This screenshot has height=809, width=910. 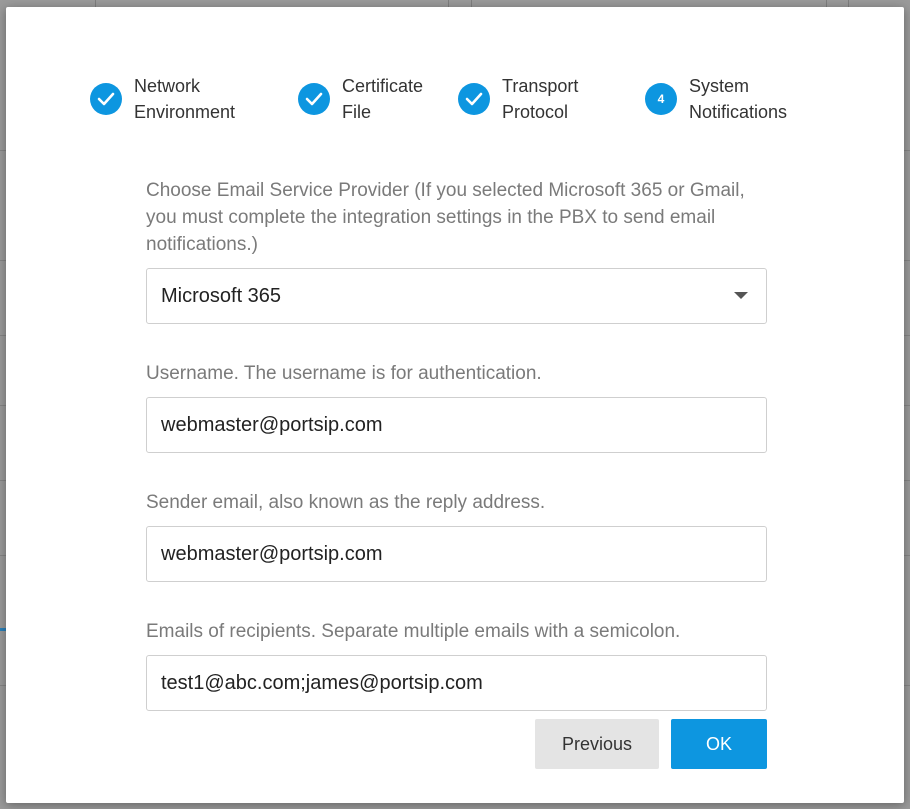 I want to click on step-certificate-file: Certificate File, so click(x=360, y=99).